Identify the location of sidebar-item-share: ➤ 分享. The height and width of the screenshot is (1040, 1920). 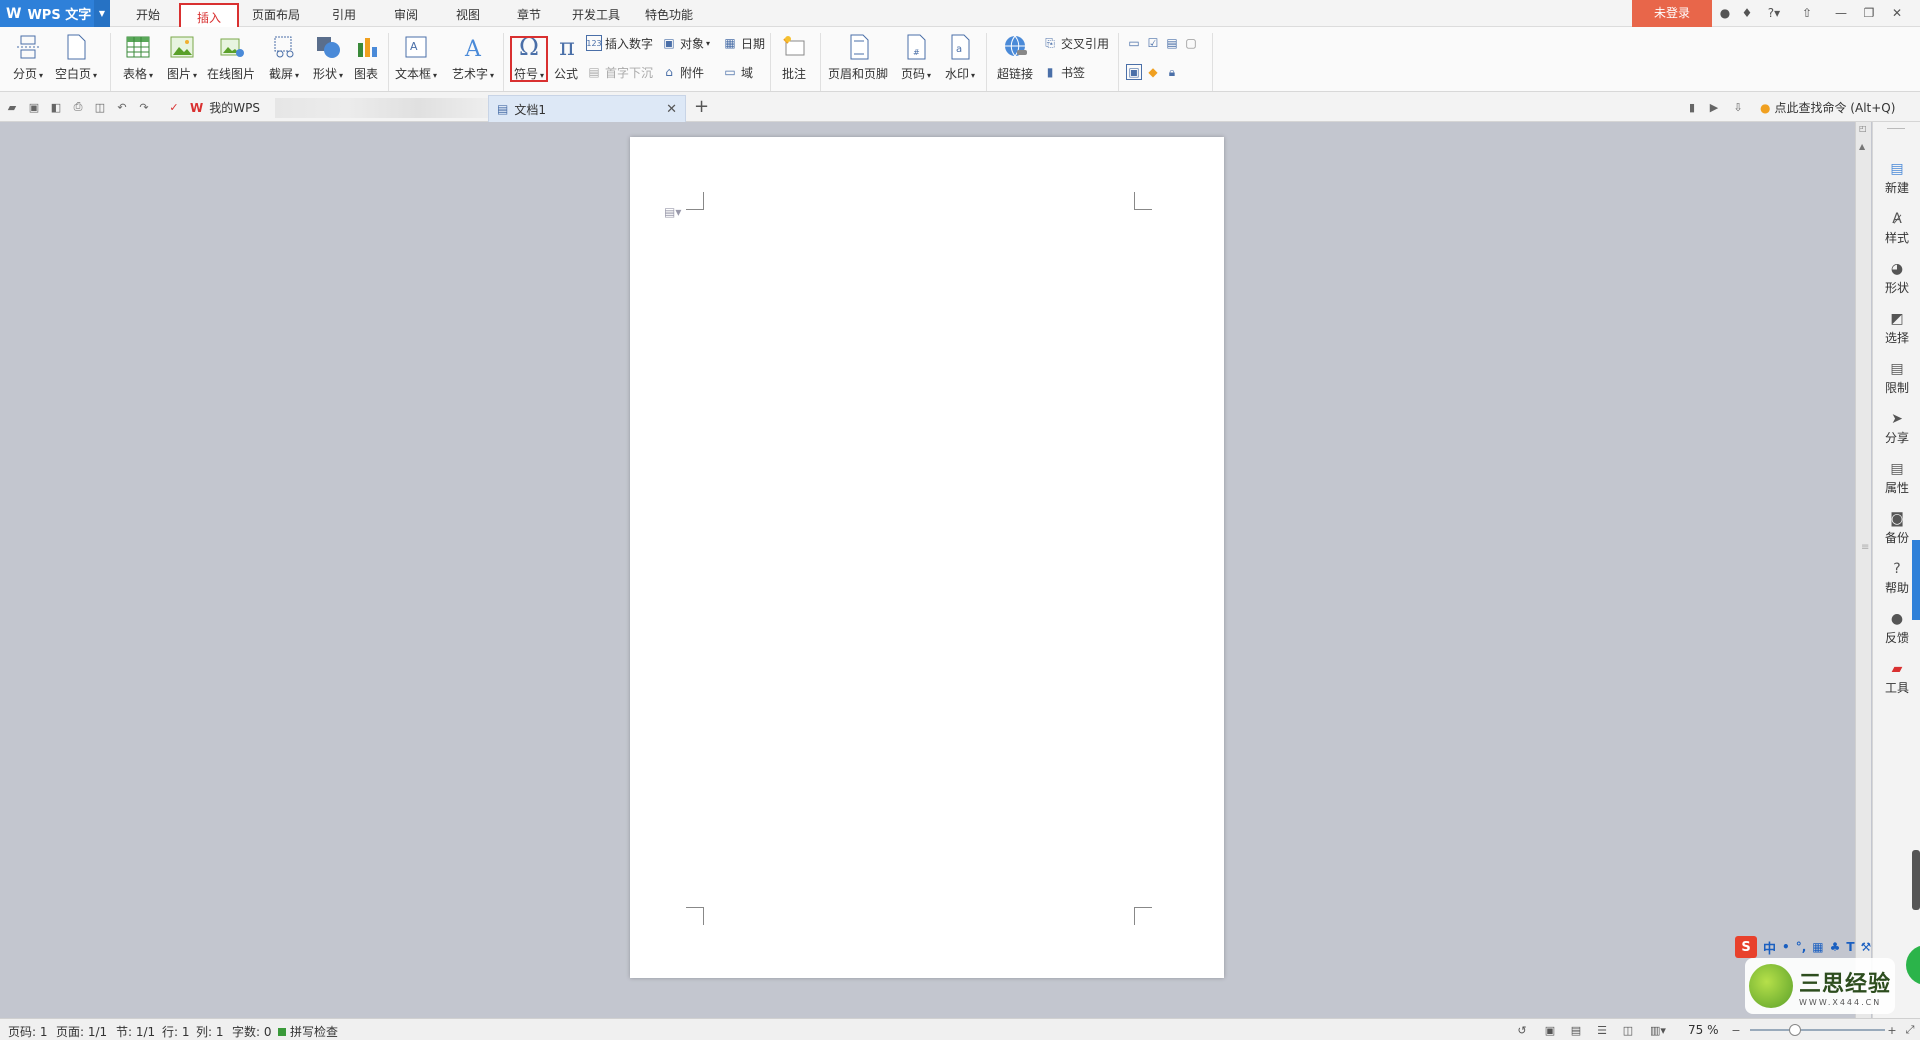
(1896, 428).